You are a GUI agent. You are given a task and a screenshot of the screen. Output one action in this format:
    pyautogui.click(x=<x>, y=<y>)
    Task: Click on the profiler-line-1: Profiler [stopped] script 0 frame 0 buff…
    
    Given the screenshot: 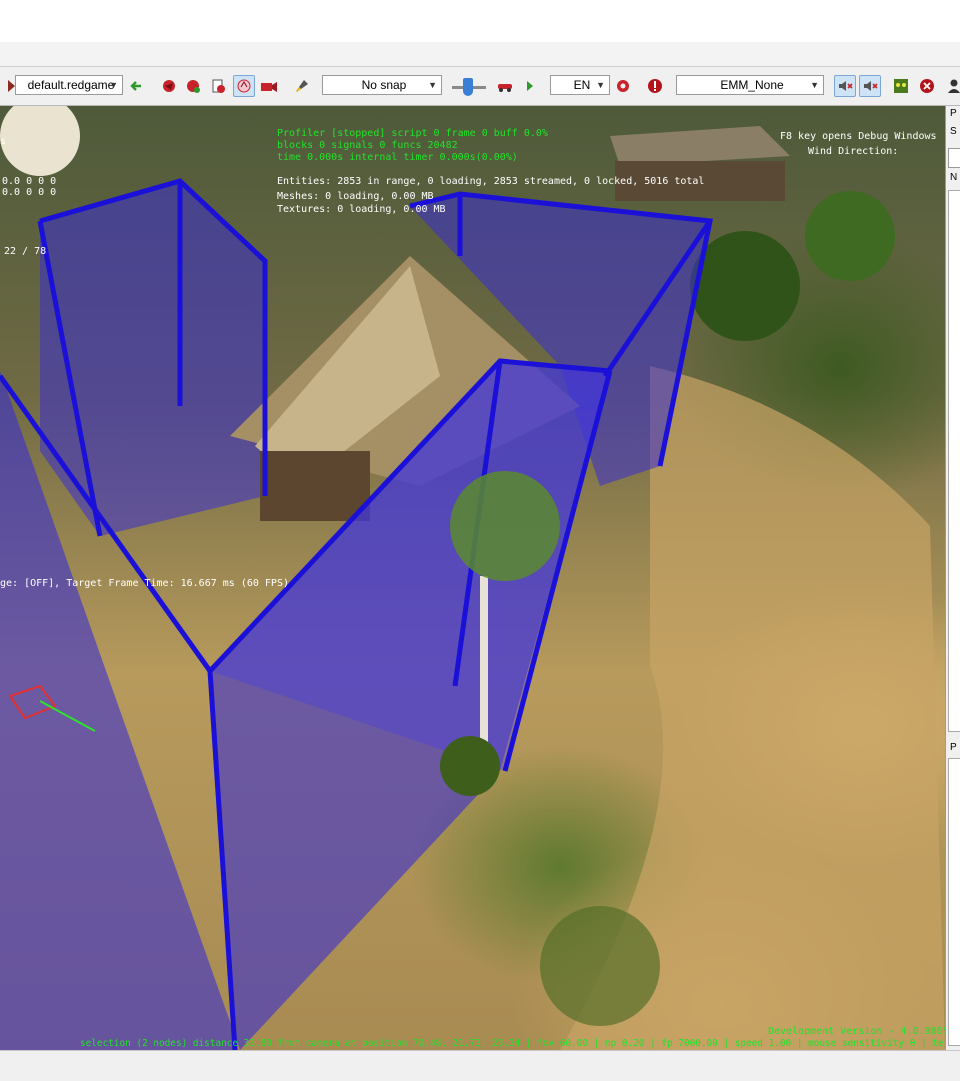 What is the action you would take?
    pyautogui.click(x=412, y=133)
    